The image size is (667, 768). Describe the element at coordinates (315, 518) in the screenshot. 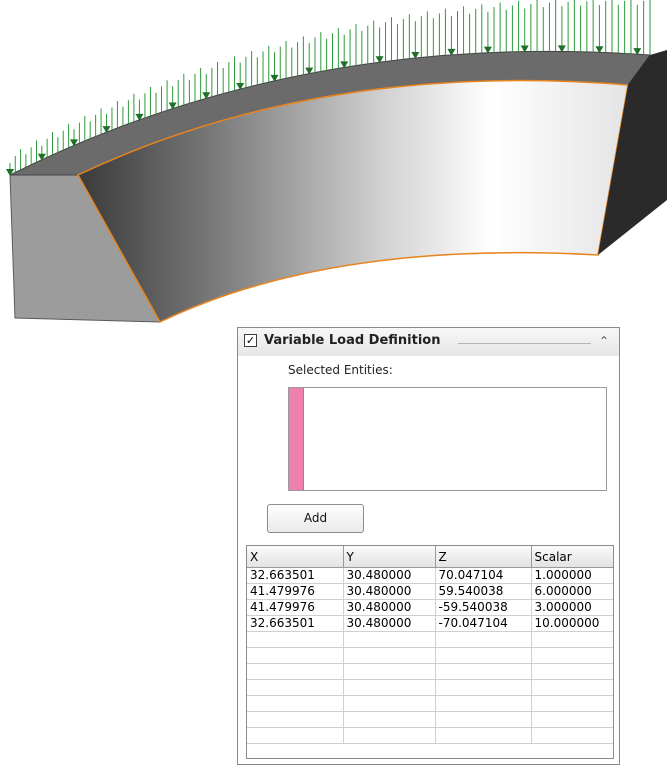

I see `add-button: Add` at that location.